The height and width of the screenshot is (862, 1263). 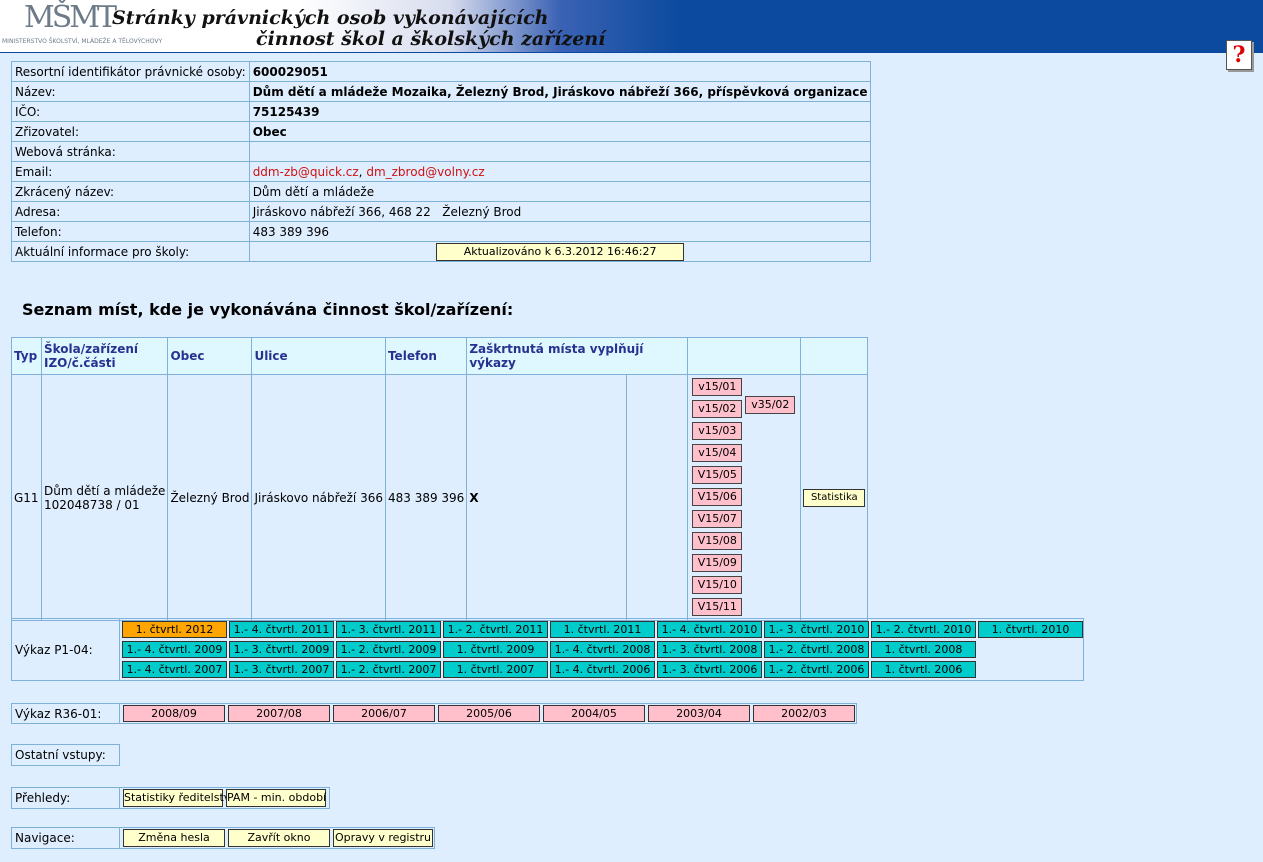 I want to click on zmena-hesla-button: Změna hesla, so click(x=174, y=838).